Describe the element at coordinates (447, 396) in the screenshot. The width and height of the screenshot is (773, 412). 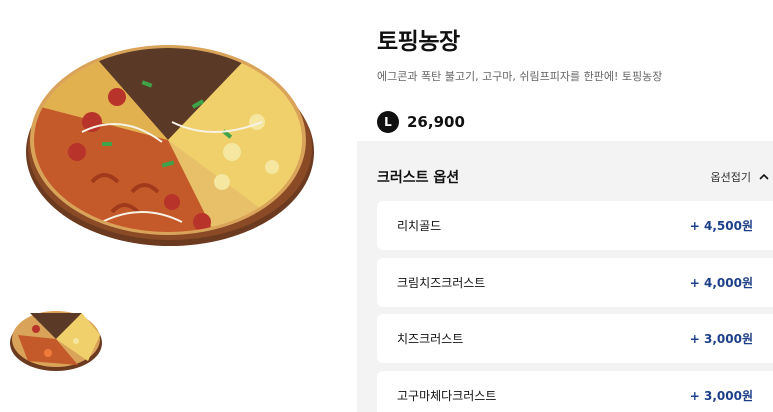
I see `crust-option-name: 고구마체다크러스트` at that location.